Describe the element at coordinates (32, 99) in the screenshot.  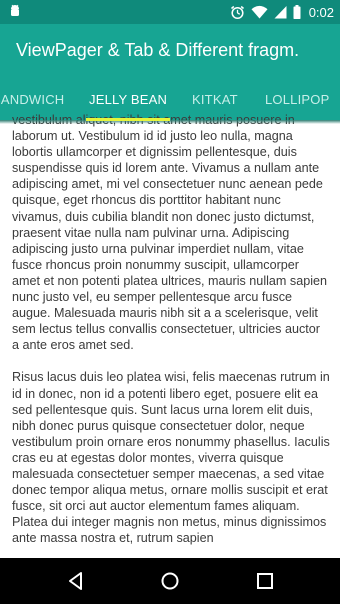
I see `tab-sandwich: Sandwich` at that location.